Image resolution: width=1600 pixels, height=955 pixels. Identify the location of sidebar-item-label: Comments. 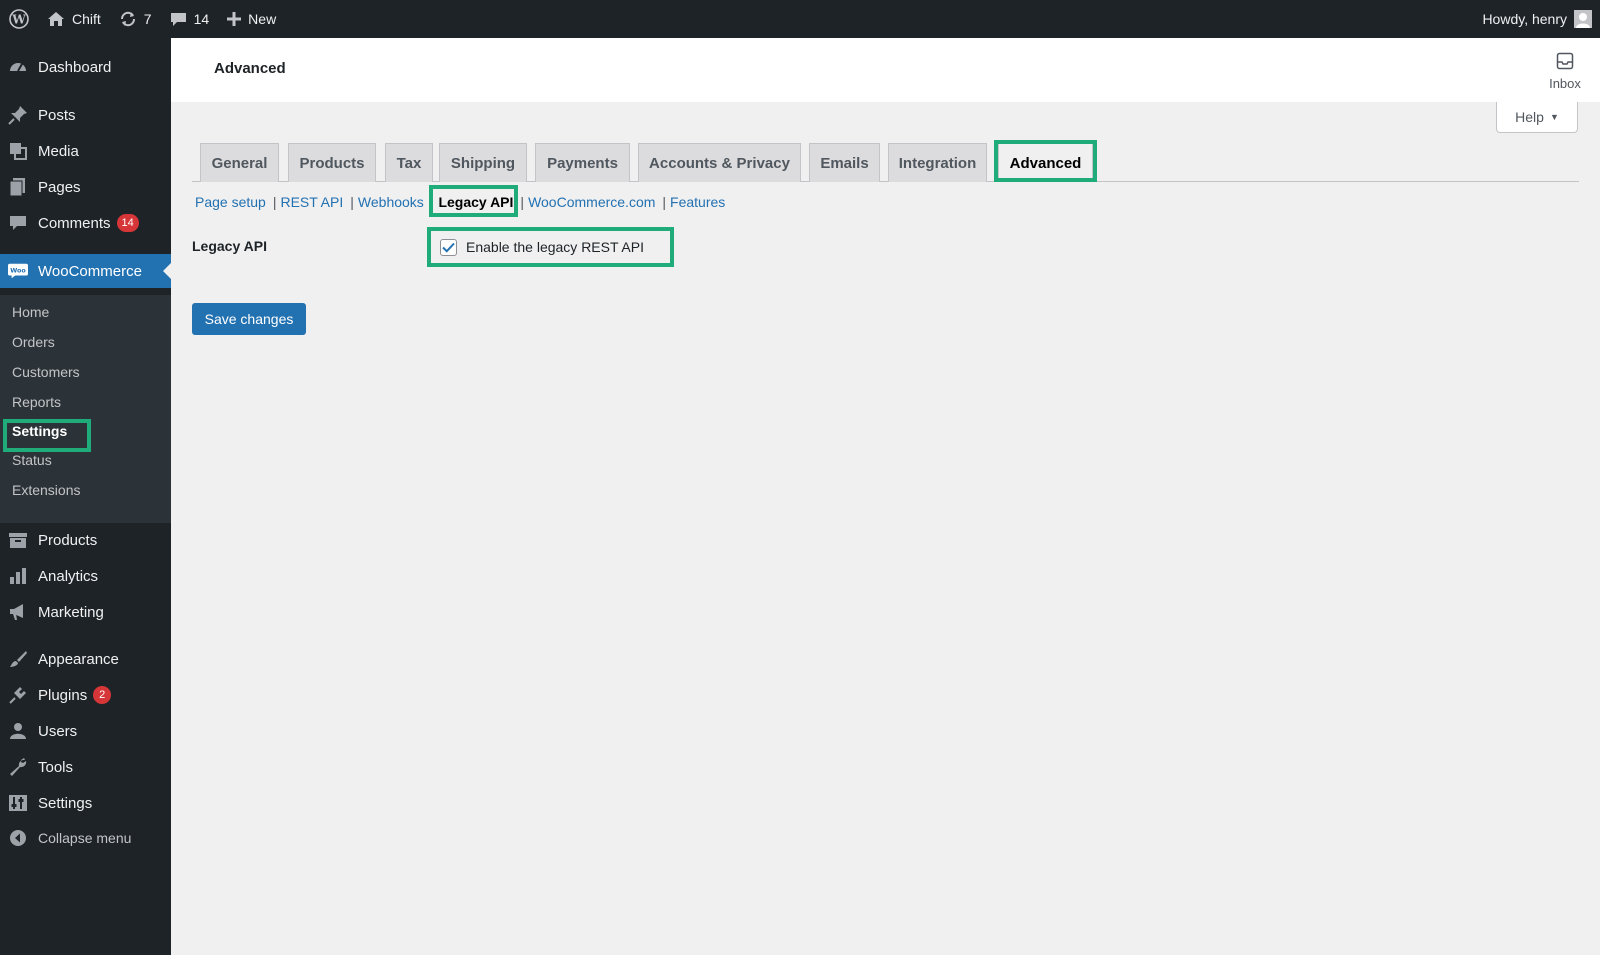
(74, 223).